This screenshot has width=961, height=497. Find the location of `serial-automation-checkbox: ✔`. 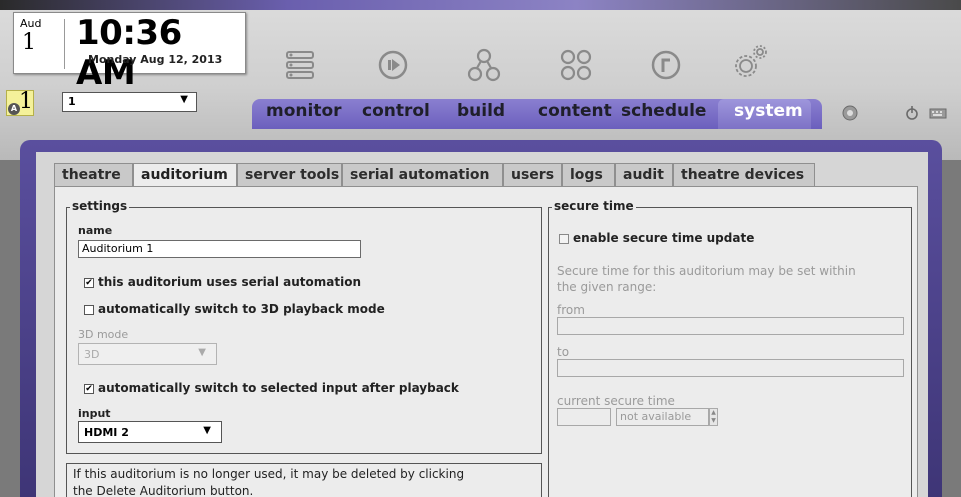

serial-automation-checkbox: ✔ is located at coordinates (89, 283).